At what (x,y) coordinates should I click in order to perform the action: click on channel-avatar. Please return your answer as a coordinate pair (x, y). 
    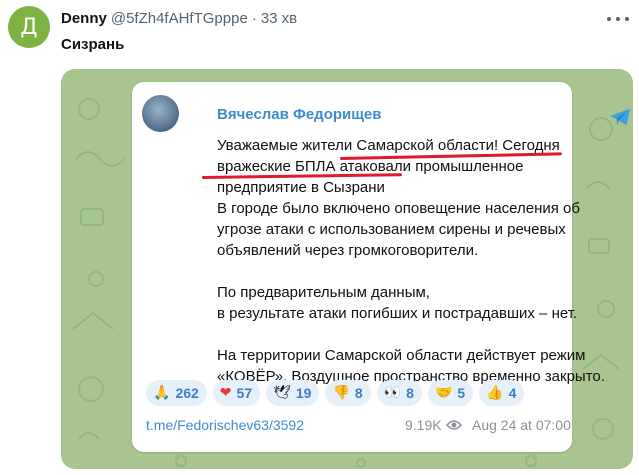
    Looking at the image, I should click on (160, 113).